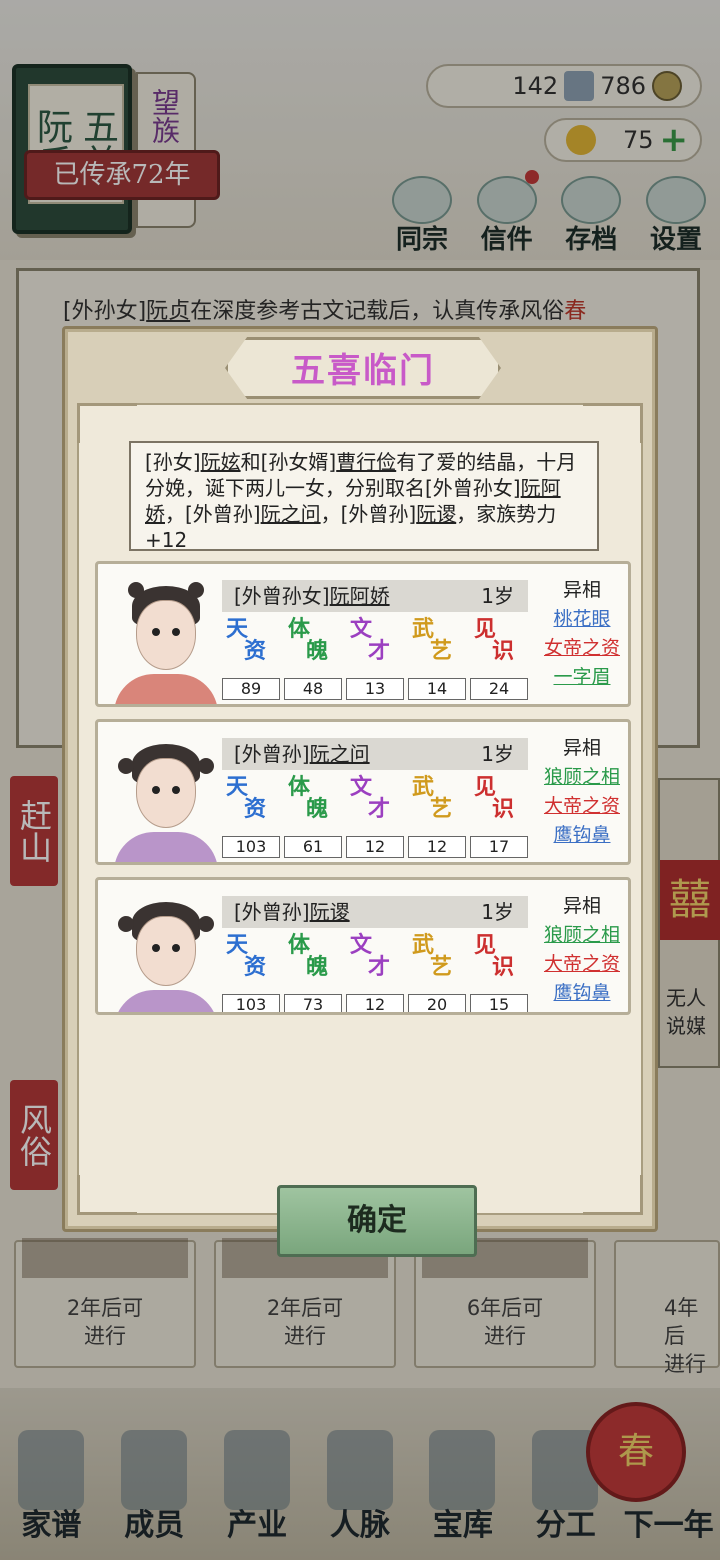  Describe the element at coordinates (582, 619) in the screenshot. I see `trait-link: 桃花眼` at that location.